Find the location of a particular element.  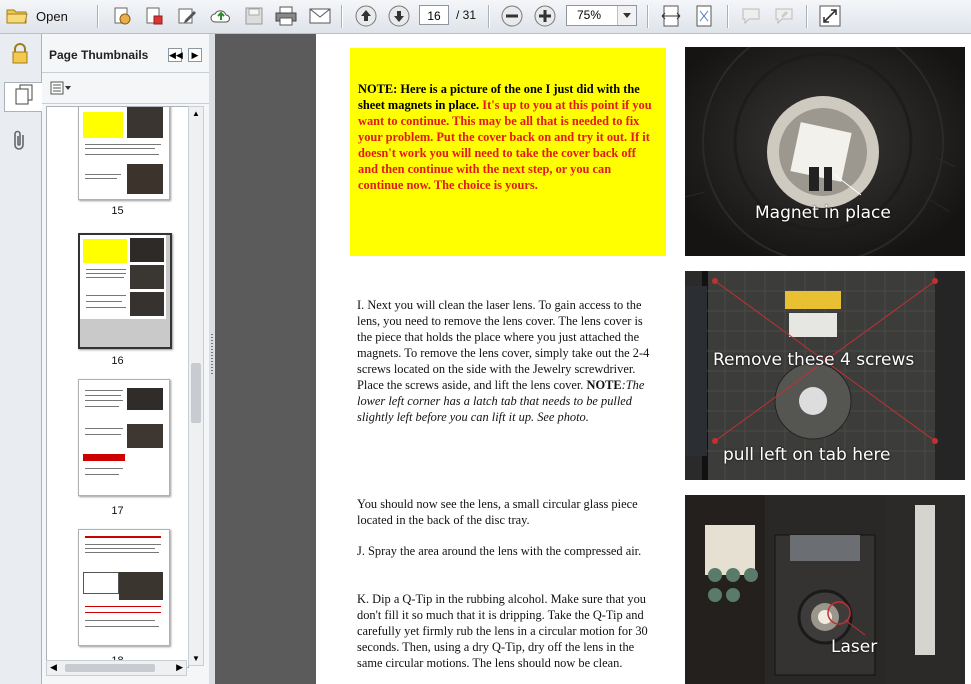

chevron-left-icon: ◀ is located at coordinates (53, 667).